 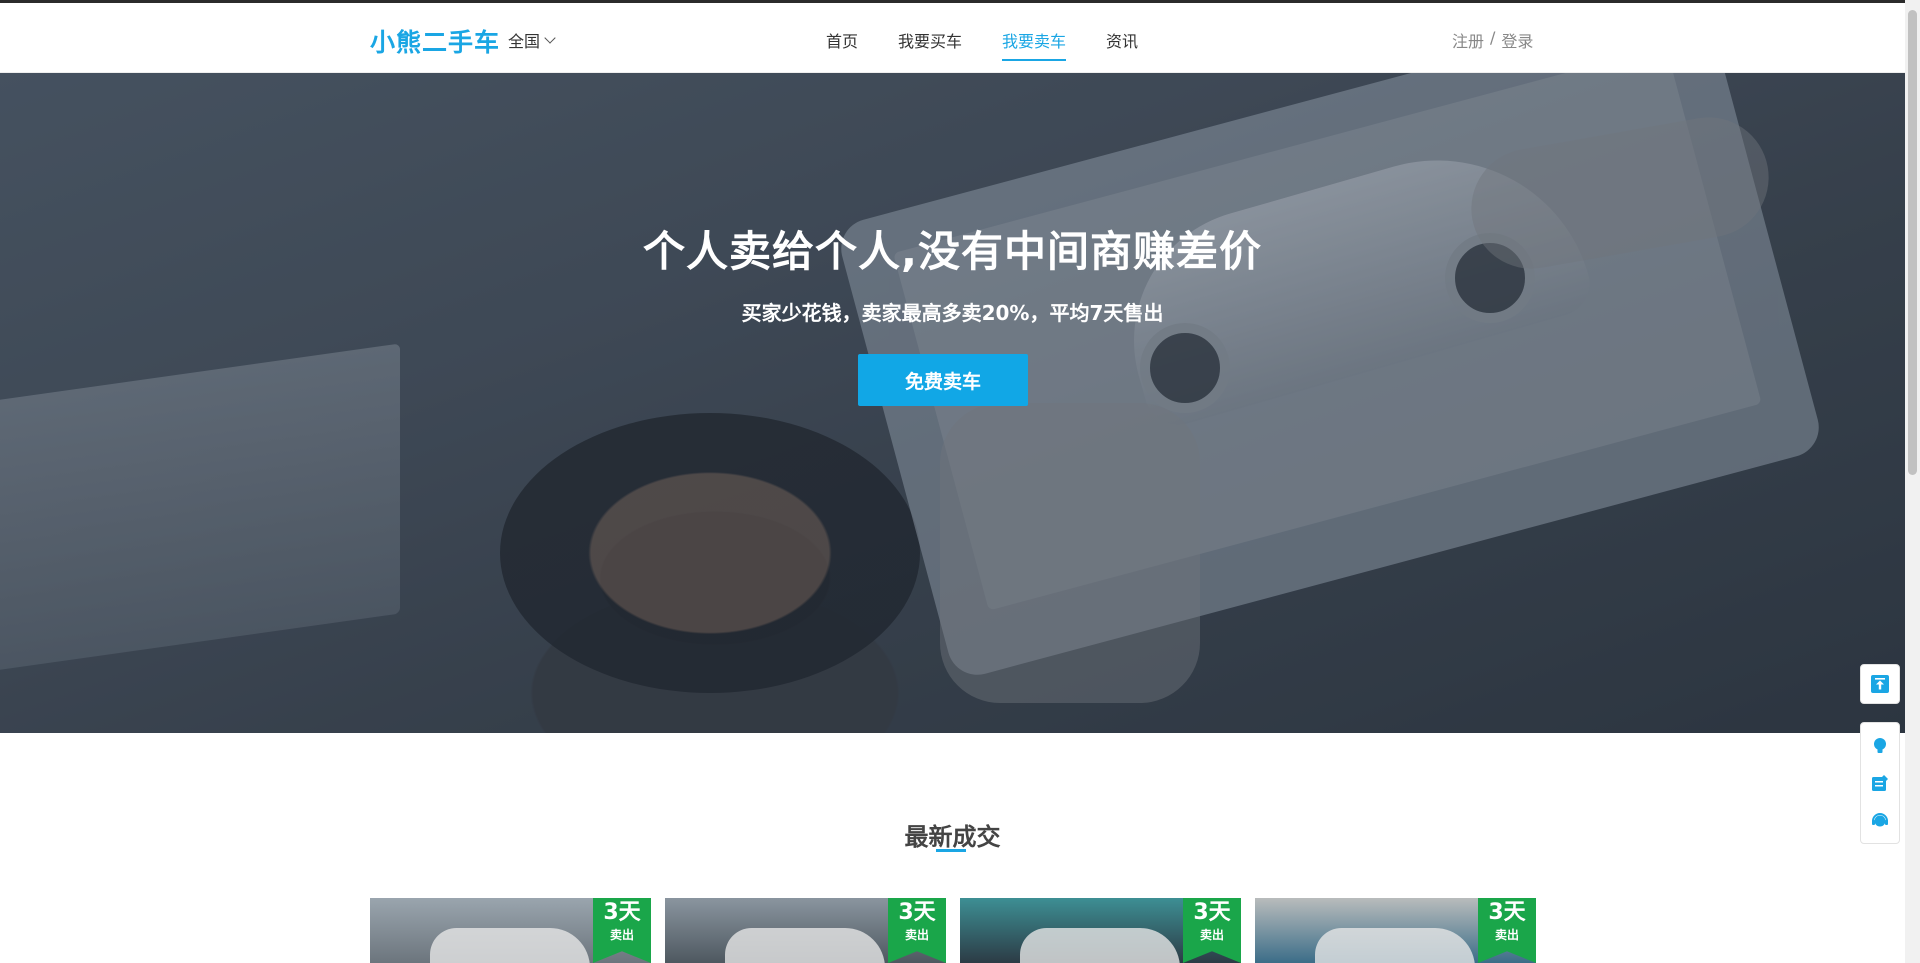 What do you see at coordinates (953, 930) in the screenshot?
I see `recent-deals-list: 3天 卖出 3天 卖出 3天 卖出 3天 卖出` at bounding box center [953, 930].